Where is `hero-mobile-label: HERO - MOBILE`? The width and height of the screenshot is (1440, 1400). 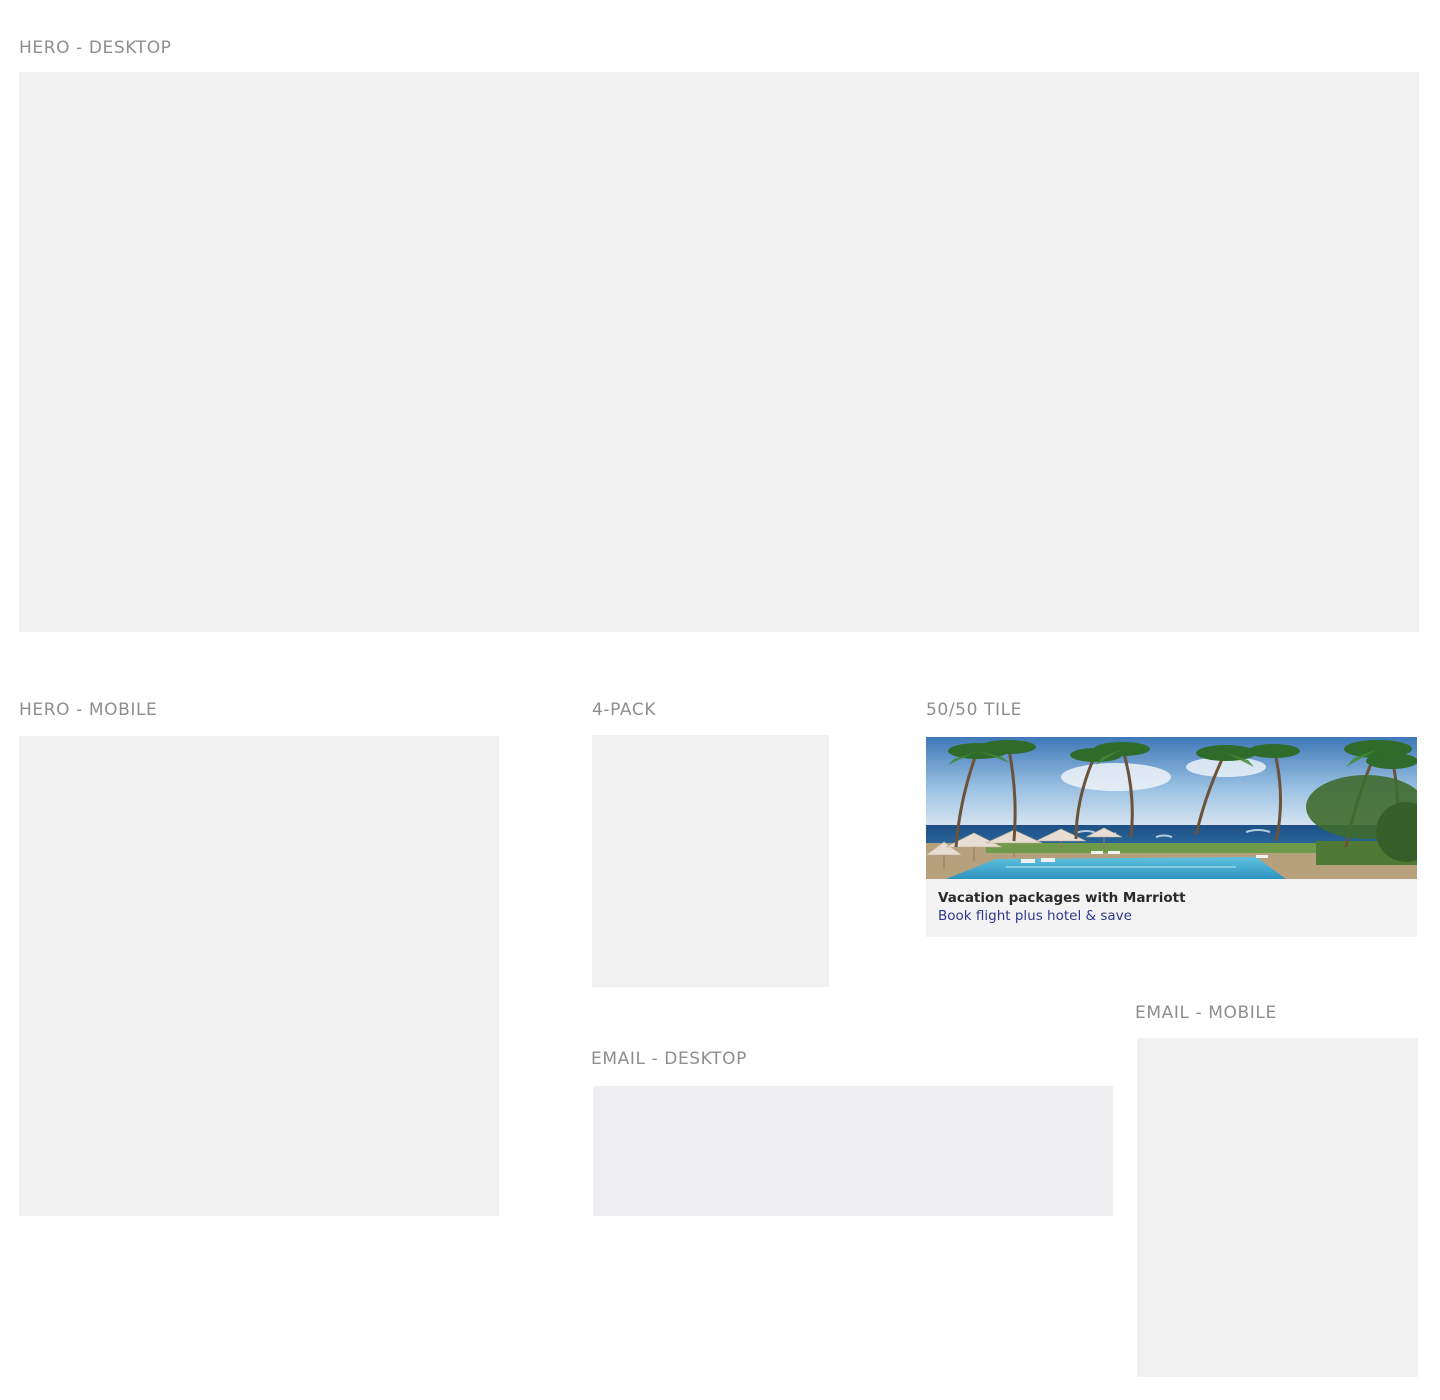 hero-mobile-label: HERO - MOBILE is located at coordinates (88, 710).